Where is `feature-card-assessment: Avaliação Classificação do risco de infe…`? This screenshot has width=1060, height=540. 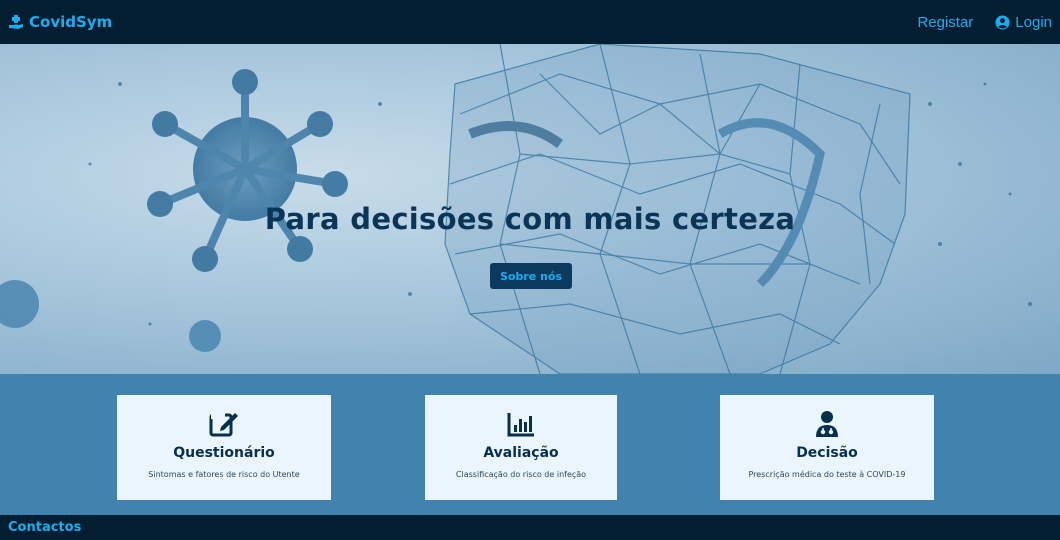
feature-card-assessment: Avaliação Classificação do risco de infe… is located at coordinates (521, 447).